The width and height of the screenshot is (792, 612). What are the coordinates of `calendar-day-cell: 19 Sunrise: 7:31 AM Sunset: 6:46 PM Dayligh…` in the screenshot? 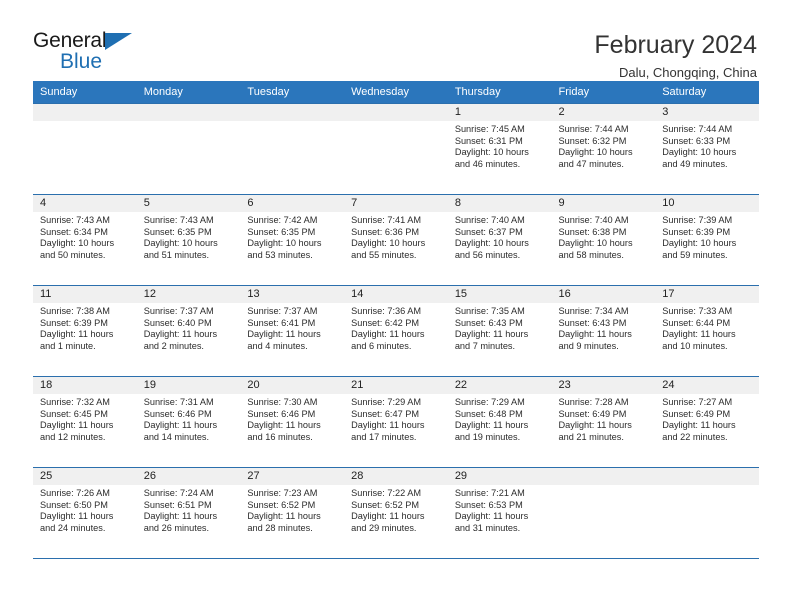 It's located at (188, 422).